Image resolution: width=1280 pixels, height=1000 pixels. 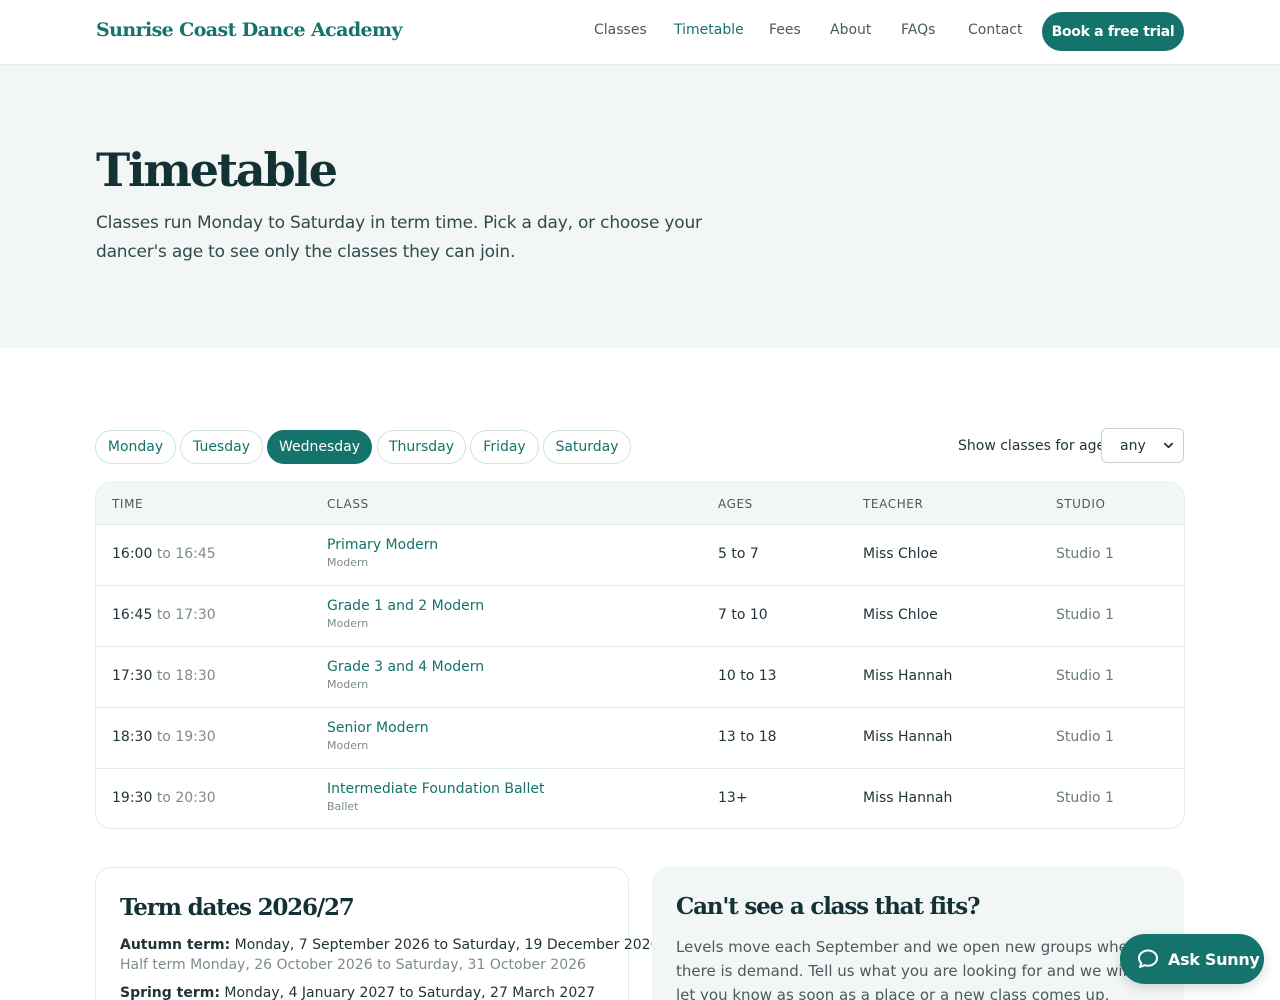 What do you see at coordinates (378, 728) in the screenshot?
I see `class-link: Senior Modern` at bounding box center [378, 728].